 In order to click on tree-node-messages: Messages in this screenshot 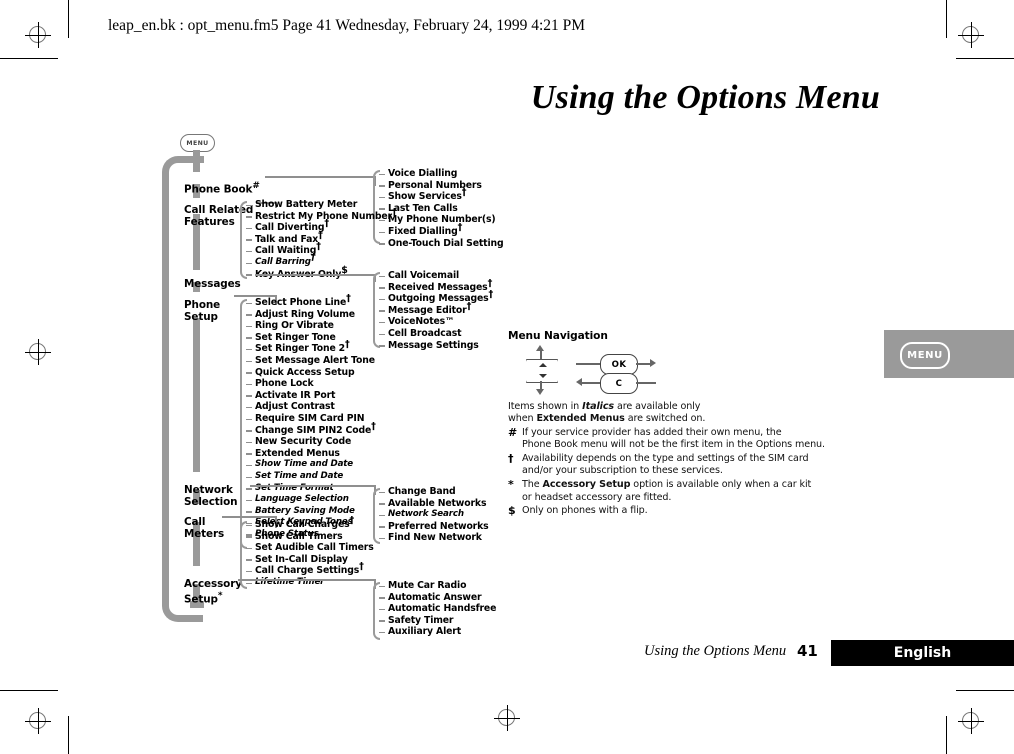, I will do `click(212, 279)`.